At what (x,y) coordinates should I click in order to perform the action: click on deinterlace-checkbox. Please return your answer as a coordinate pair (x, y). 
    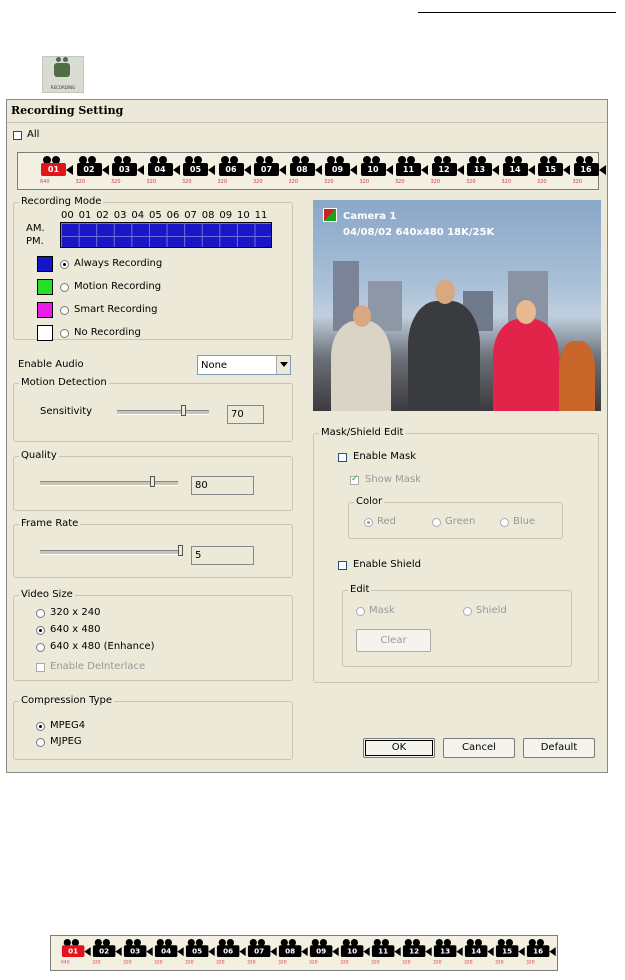
    Looking at the image, I should click on (40, 667).